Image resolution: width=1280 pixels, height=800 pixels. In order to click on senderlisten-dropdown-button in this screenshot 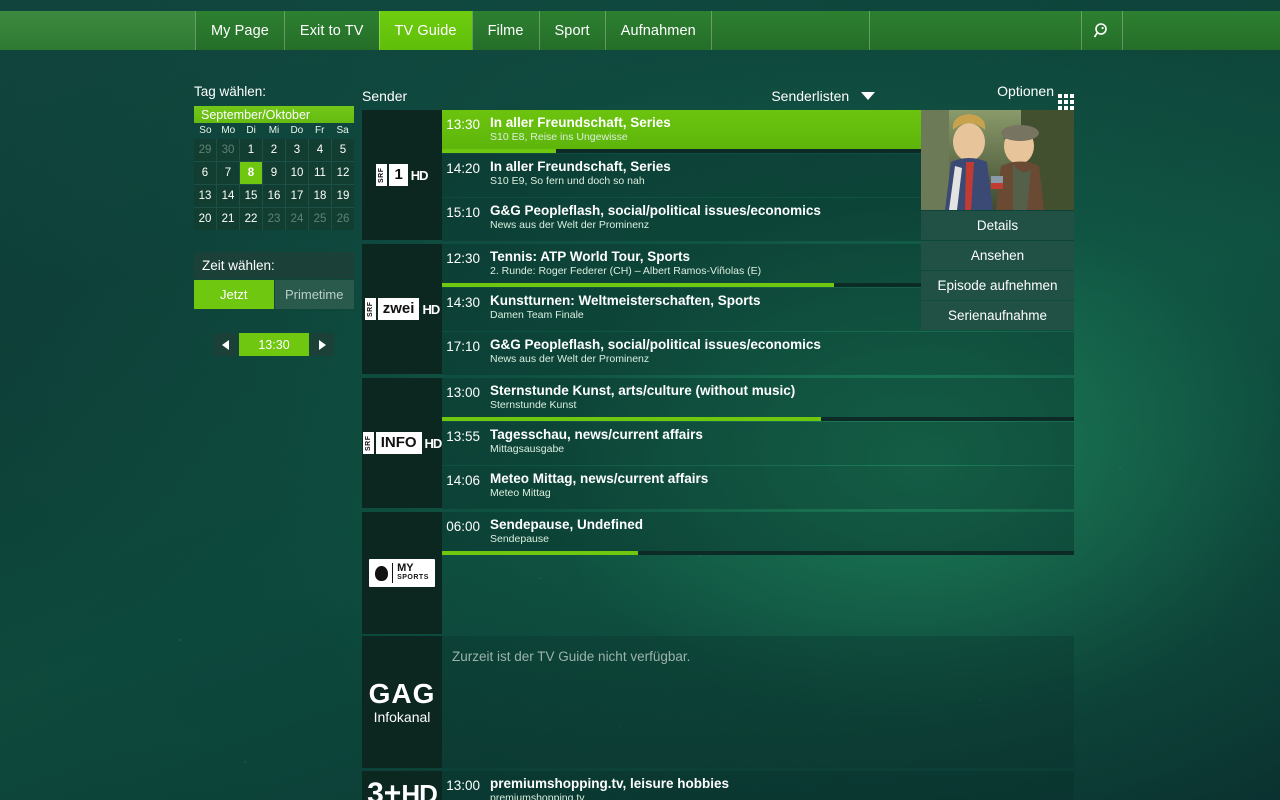, I will do `click(868, 96)`.